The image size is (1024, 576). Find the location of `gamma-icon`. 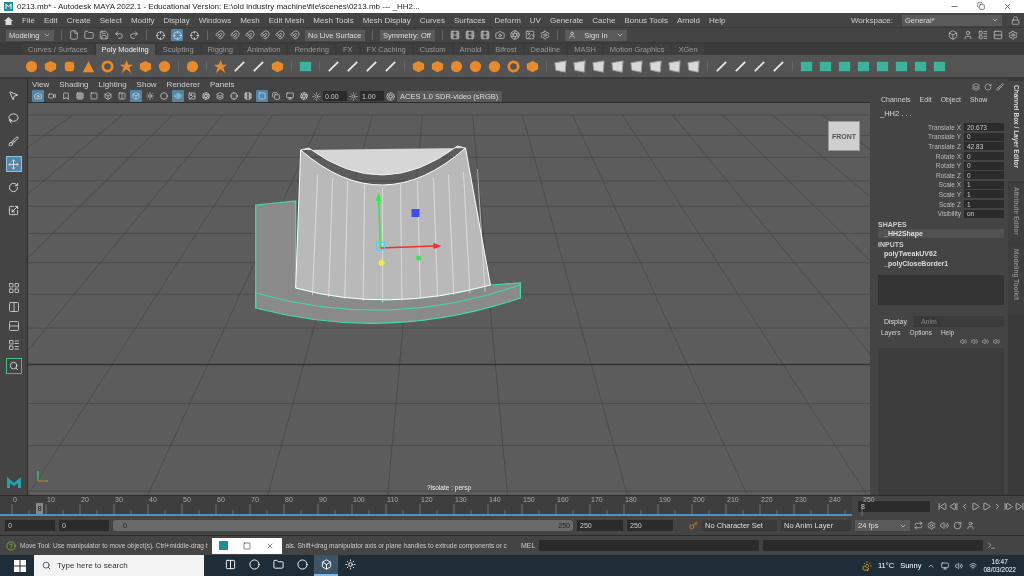

gamma-icon is located at coordinates (353, 96).